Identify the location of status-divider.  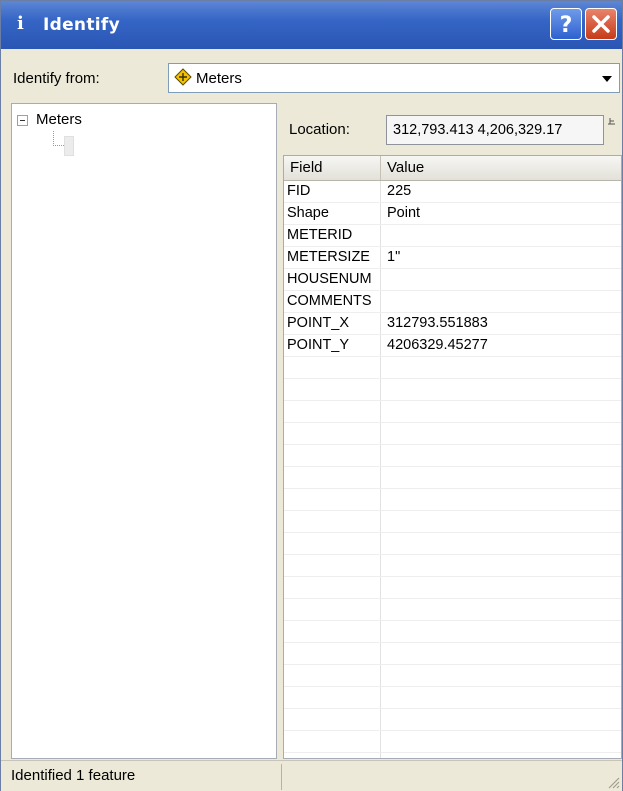
(281, 777).